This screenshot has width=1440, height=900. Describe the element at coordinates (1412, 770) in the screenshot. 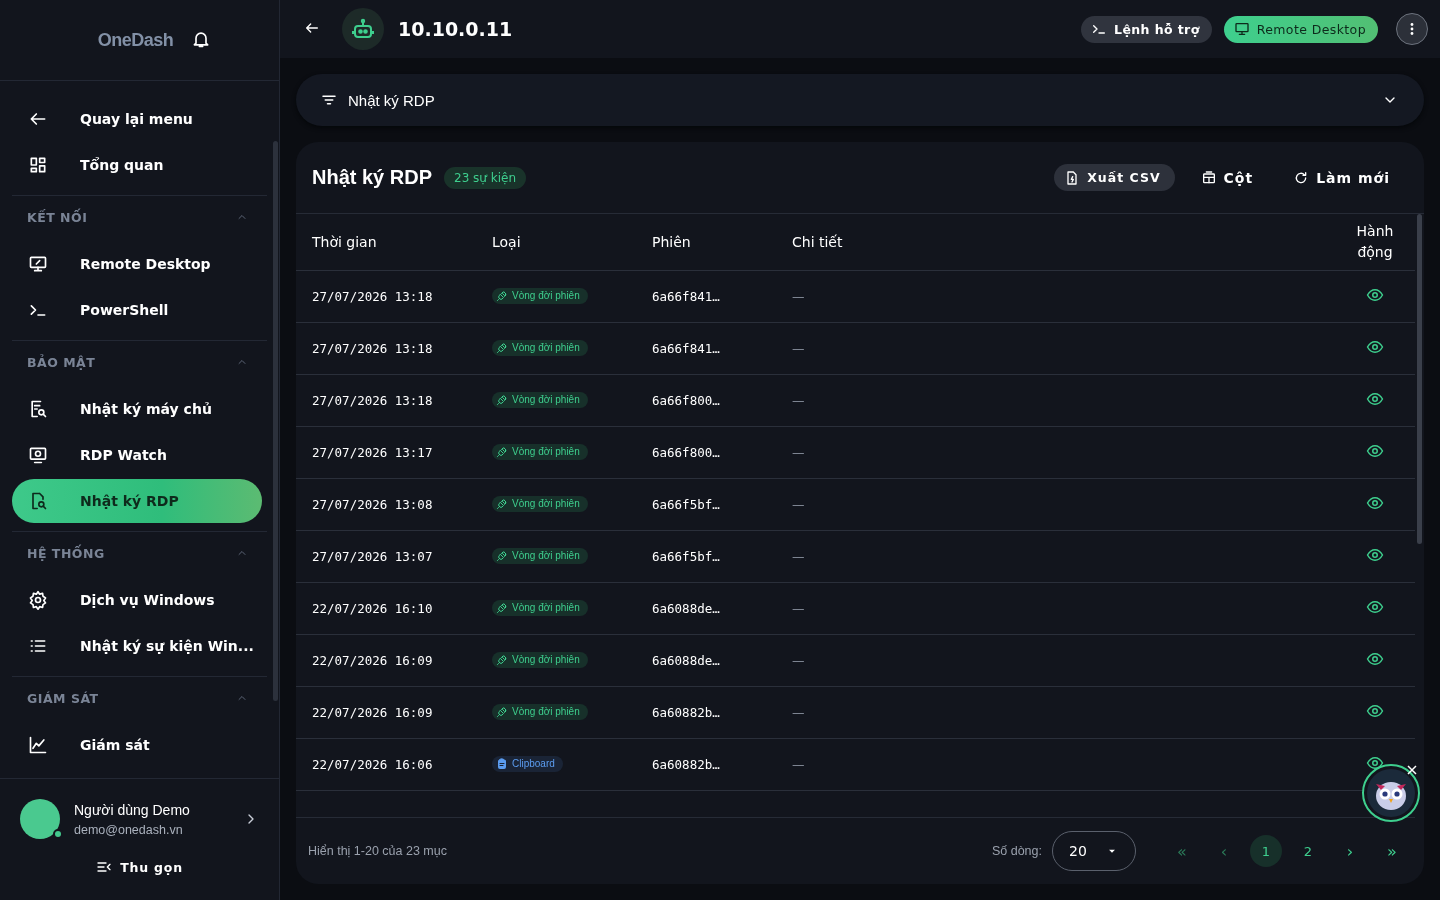

I see `close-icon` at that location.